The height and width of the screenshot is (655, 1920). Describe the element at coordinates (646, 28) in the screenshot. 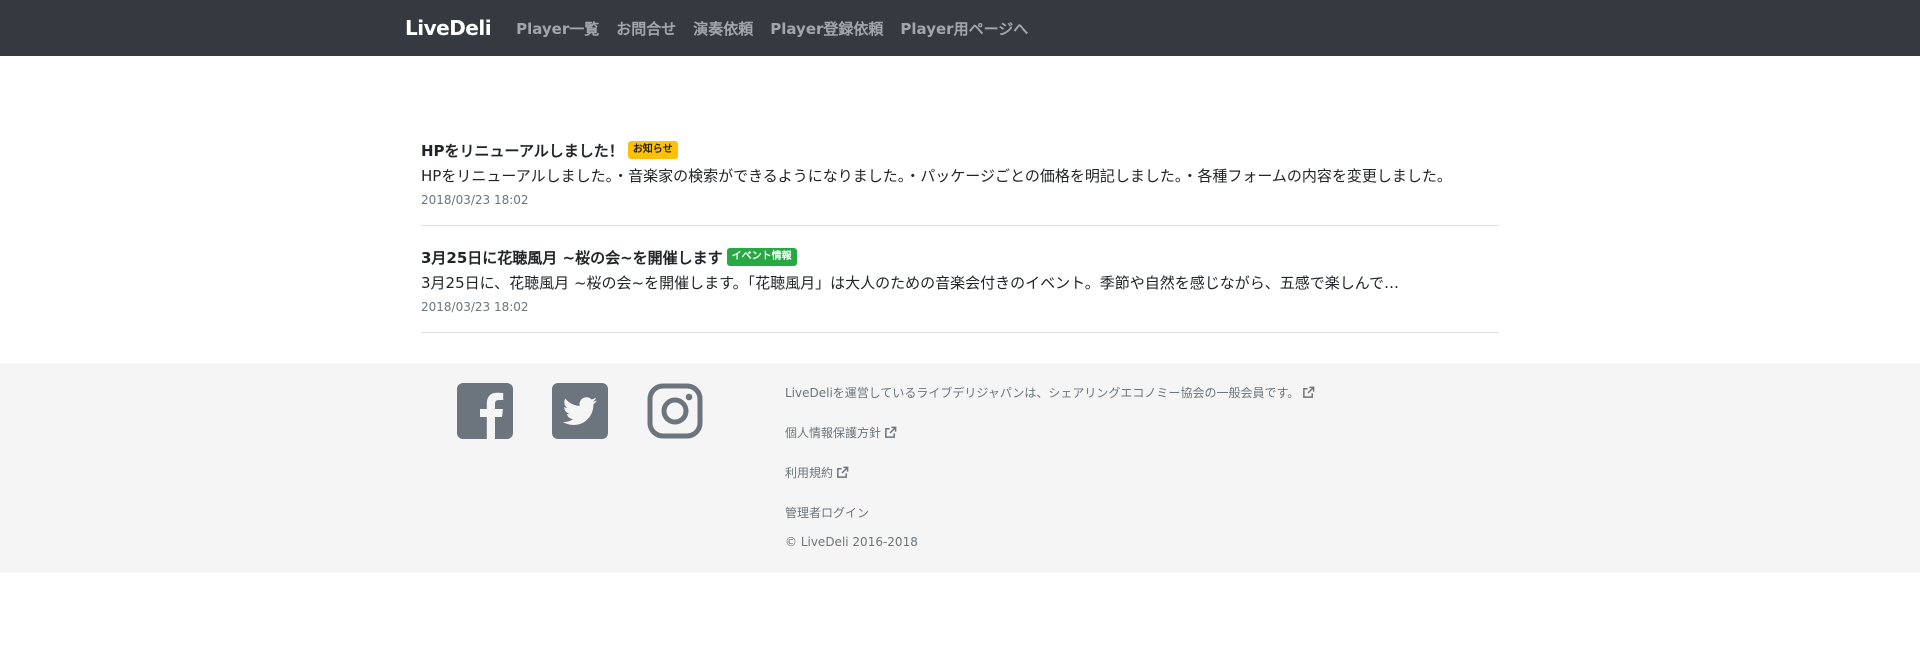

I see `nav-link-contact: お問合せ` at that location.